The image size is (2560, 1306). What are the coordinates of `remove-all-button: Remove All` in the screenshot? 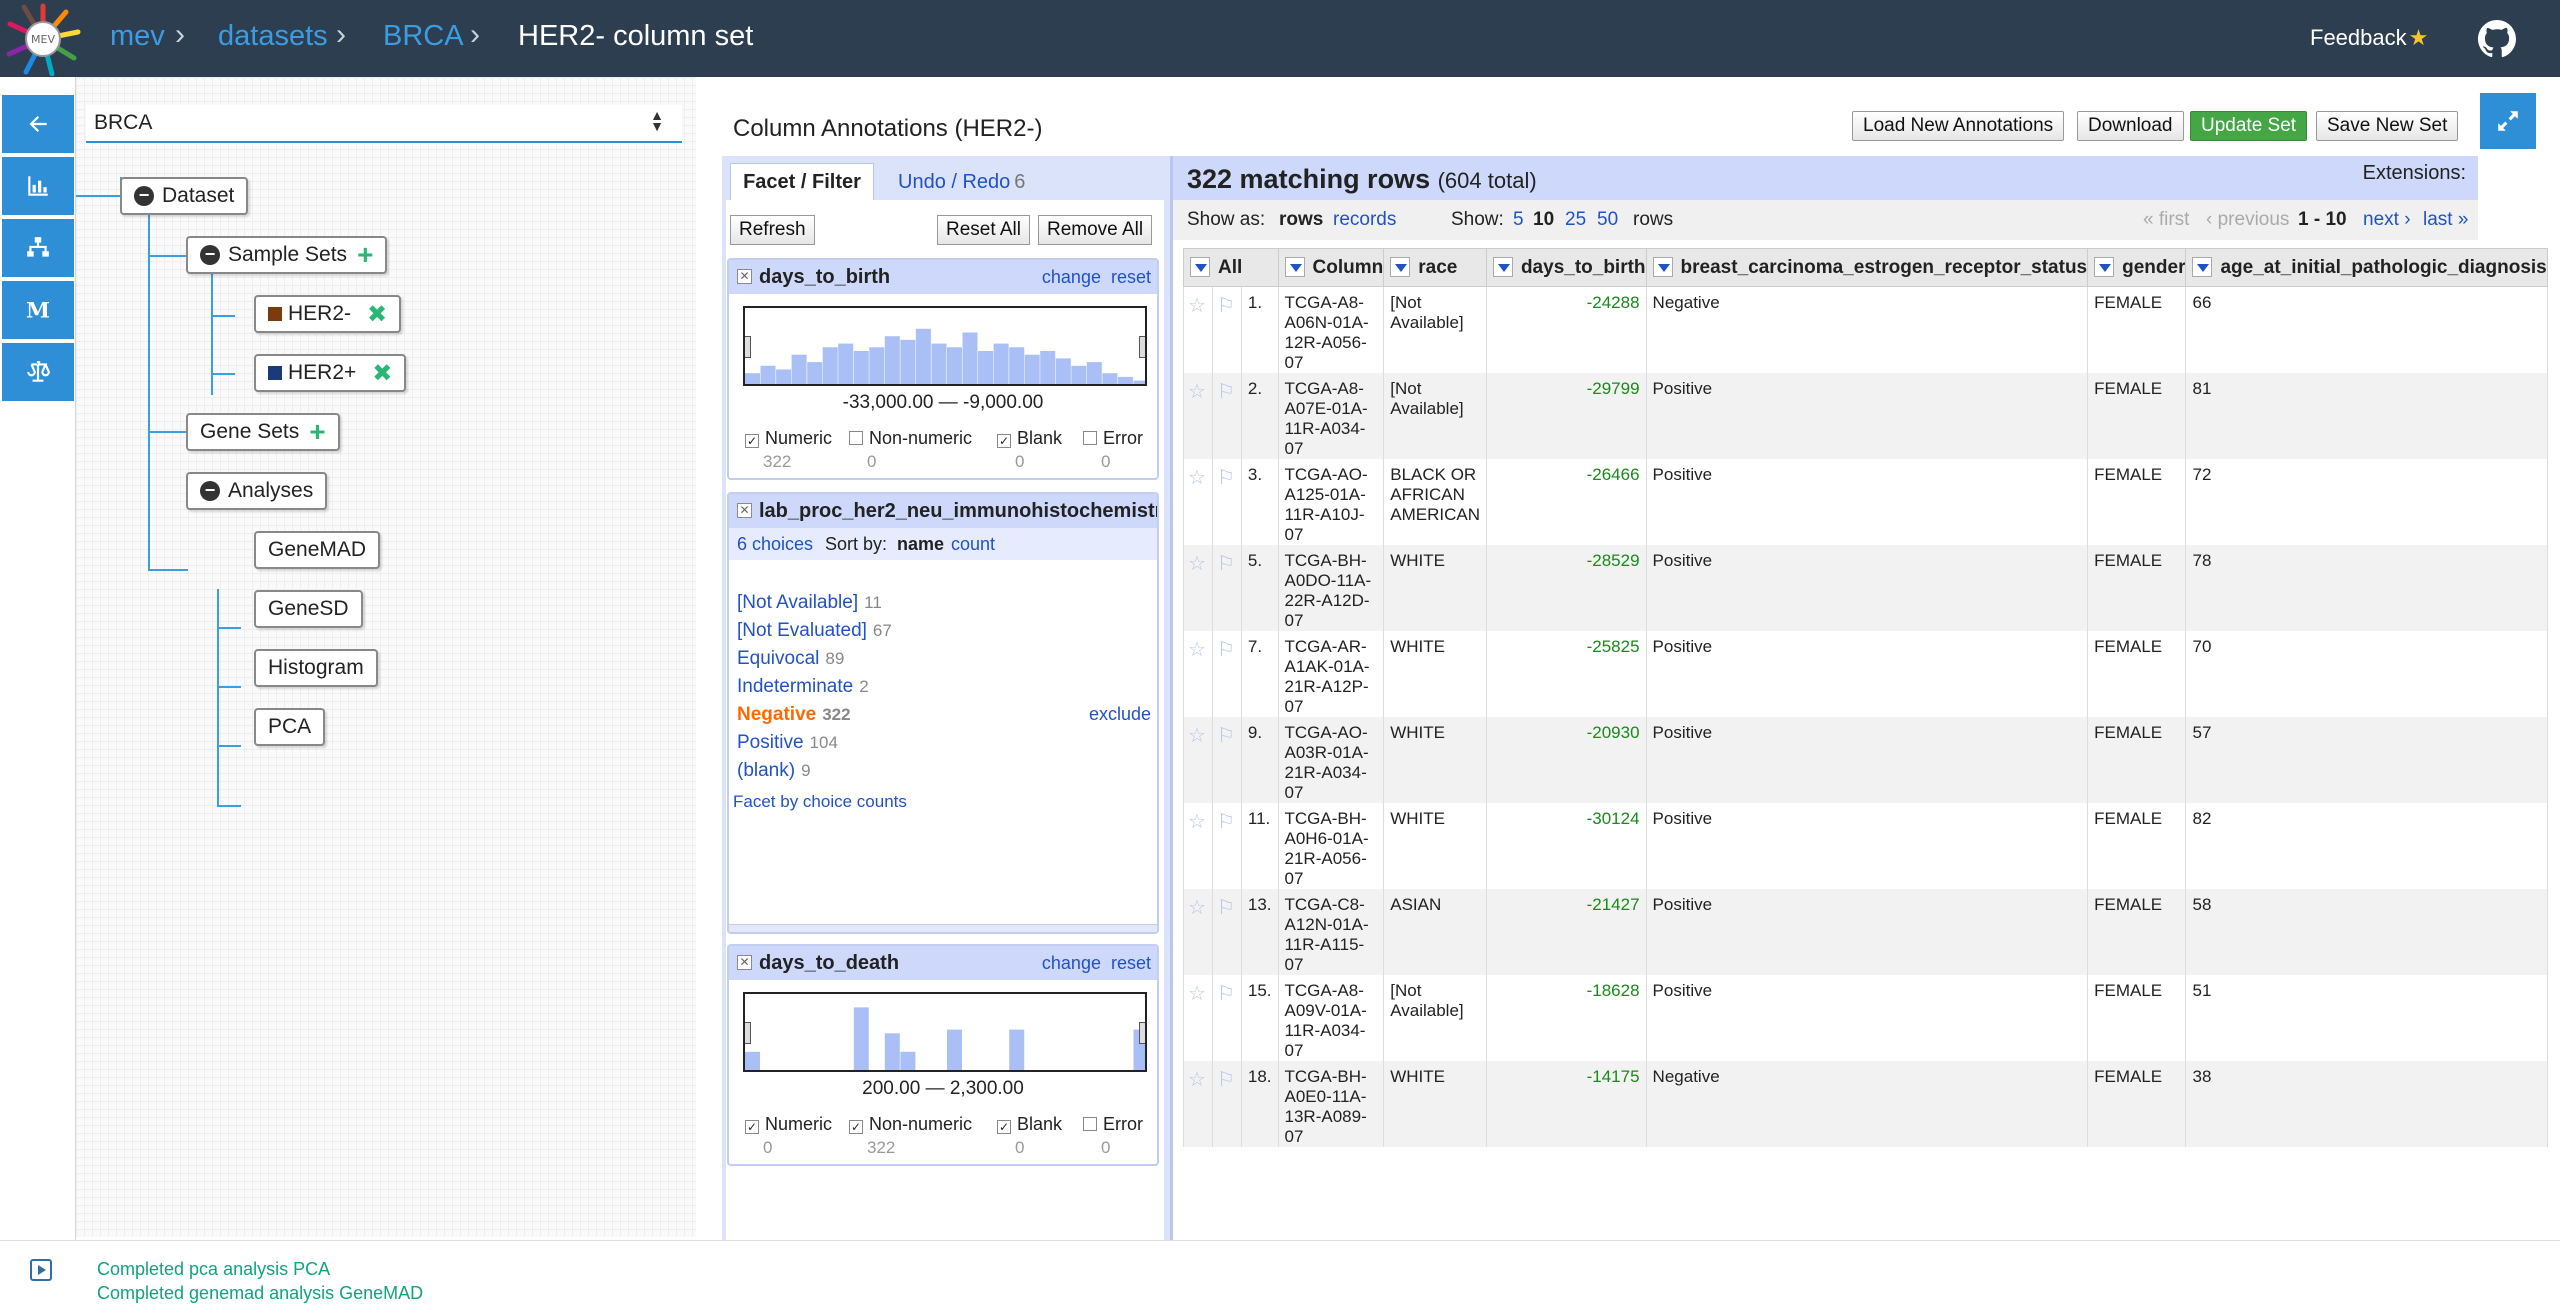 It's located at (1095, 230).